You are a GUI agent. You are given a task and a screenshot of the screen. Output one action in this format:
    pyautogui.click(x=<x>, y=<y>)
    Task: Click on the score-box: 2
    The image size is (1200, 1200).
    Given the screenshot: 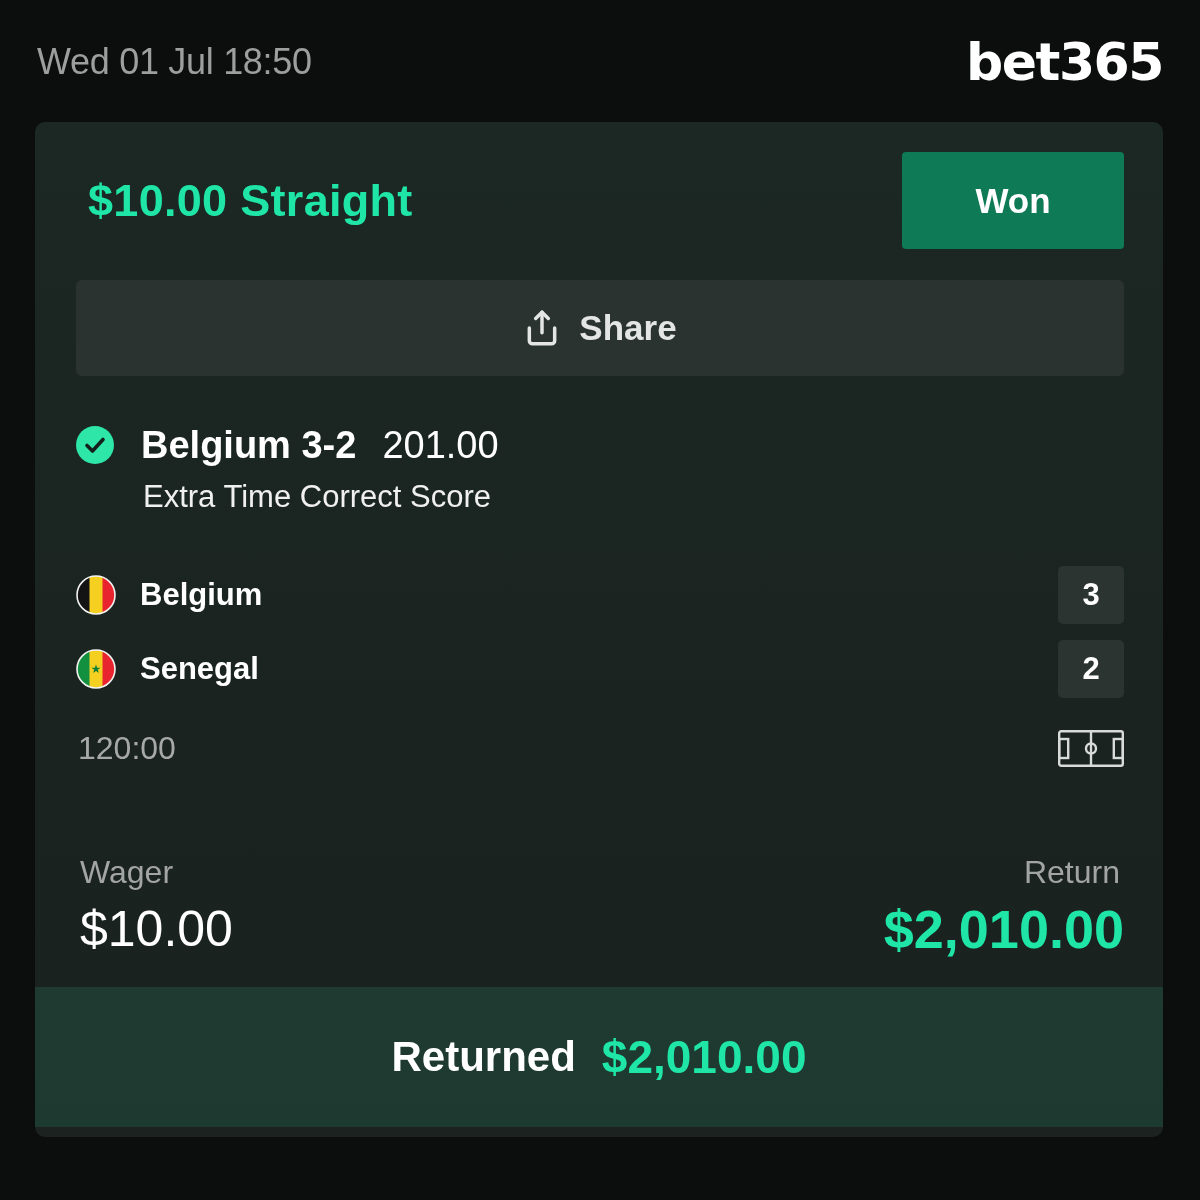 What is the action you would take?
    pyautogui.click(x=1091, y=669)
    